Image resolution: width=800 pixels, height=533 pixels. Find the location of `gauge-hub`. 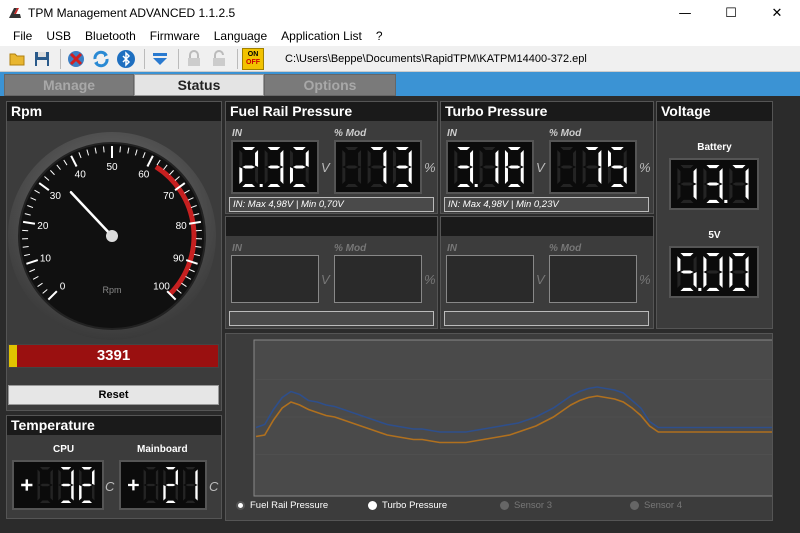

gauge-hub is located at coordinates (112, 236).